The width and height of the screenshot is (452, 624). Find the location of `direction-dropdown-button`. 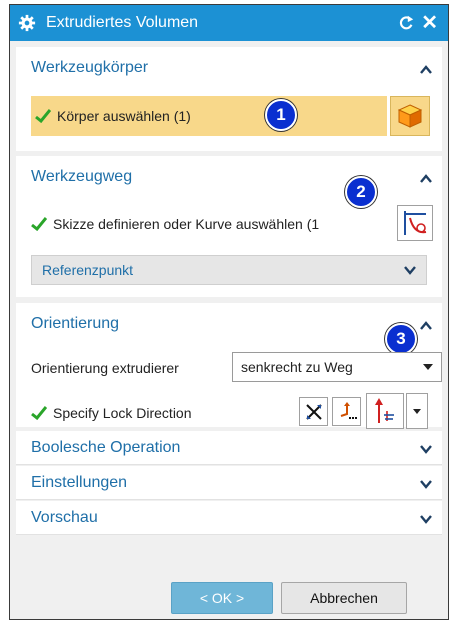

direction-dropdown-button is located at coordinates (417, 411).